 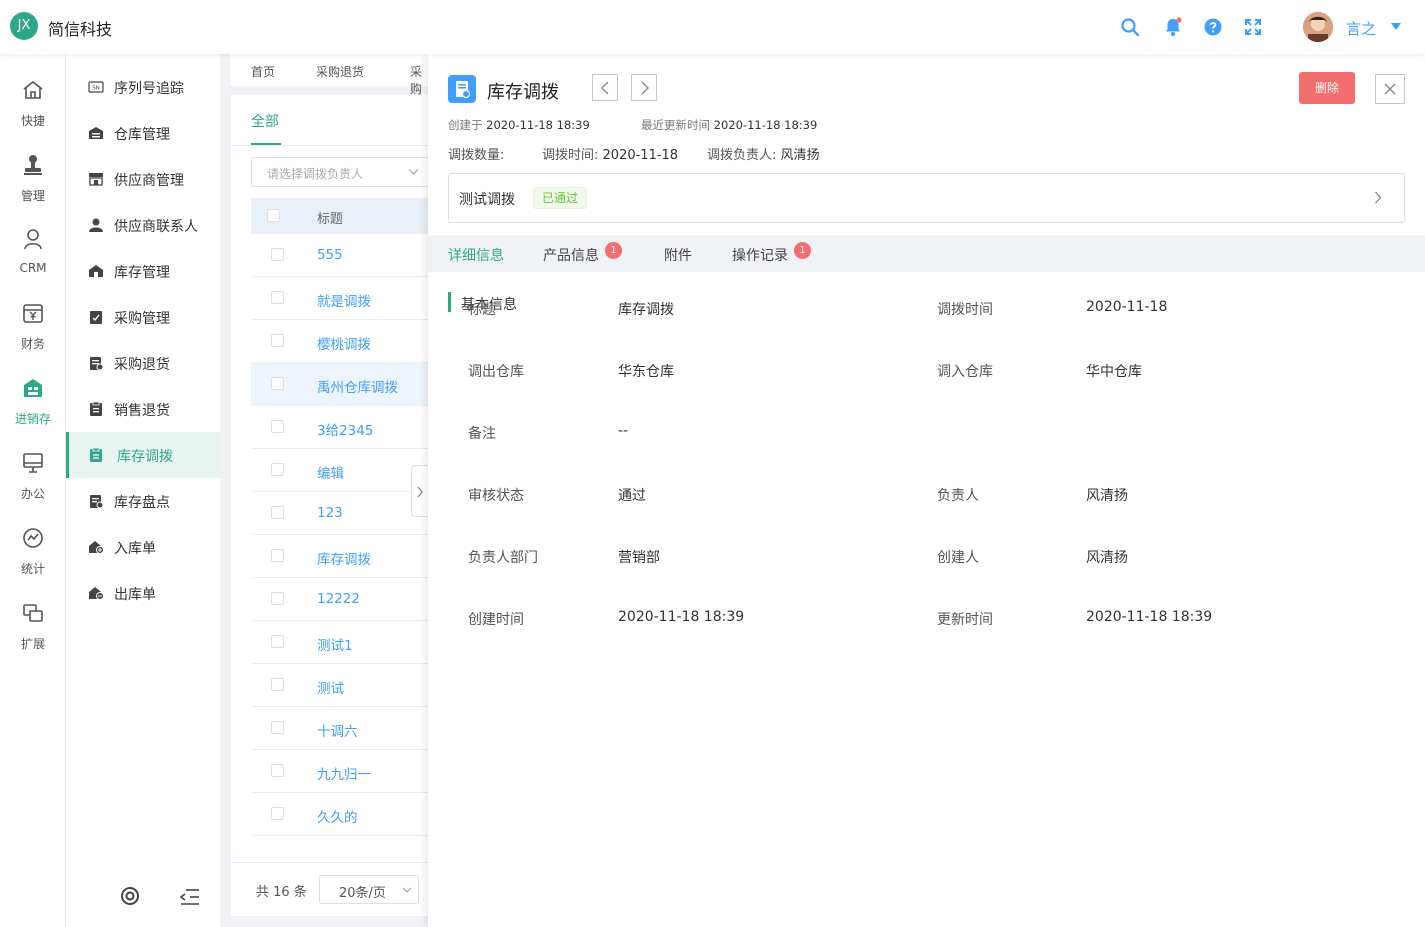 I want to click on row-title-link: 编辑, so click(x=330, y=472).